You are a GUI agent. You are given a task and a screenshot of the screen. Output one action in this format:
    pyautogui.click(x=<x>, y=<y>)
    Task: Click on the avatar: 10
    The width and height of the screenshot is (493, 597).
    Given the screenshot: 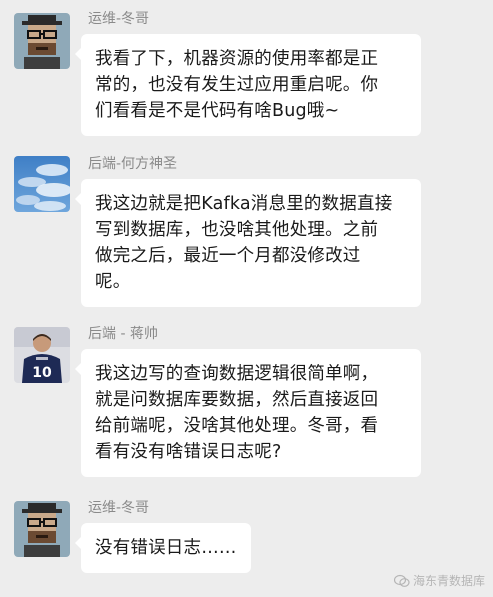 What is the action you would take?
    pyautogui.click(x=42, y=355)
    